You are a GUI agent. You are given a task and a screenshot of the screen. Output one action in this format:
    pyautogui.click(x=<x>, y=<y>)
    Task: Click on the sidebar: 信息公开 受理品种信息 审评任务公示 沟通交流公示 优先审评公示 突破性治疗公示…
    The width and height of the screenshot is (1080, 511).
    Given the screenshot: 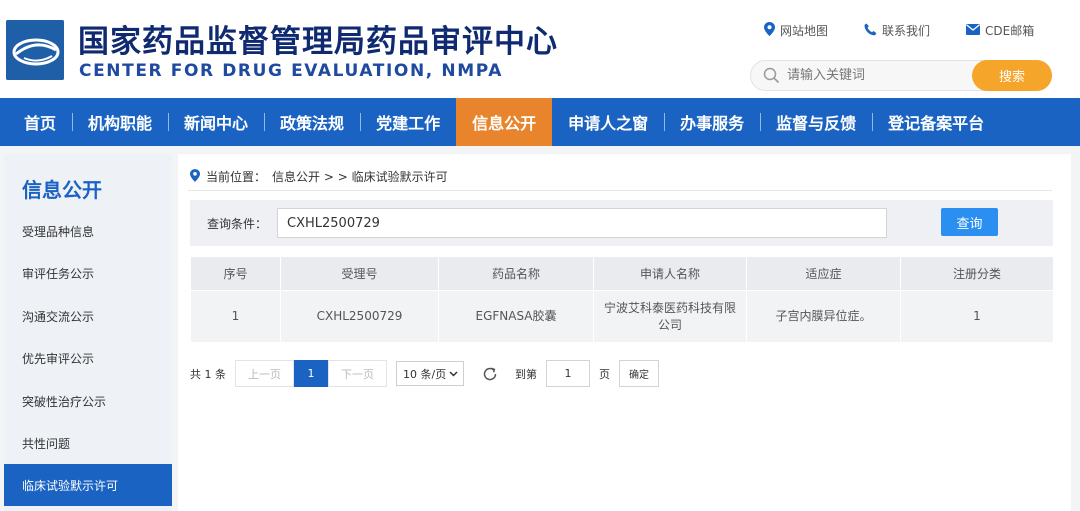 What is the action you would take?
    pyautogui.click(x=88, y=332)
    